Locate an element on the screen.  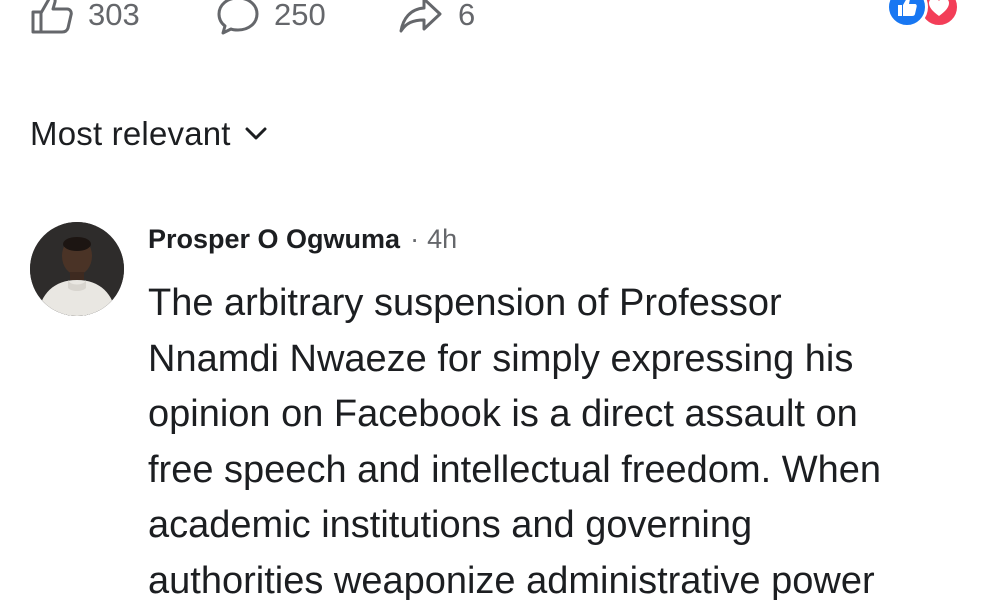
engagement-bar: 303 250 6 is located at coordinates (500, 19).